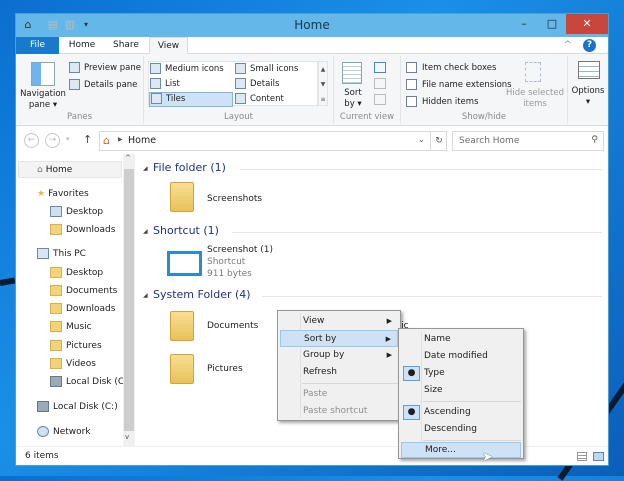 The height and width of the screenshot is (481, 624). What do you see at coordinates (461, 390) in the screenshot?
I see `sort-size: Size` at bounding box center [461, 390].